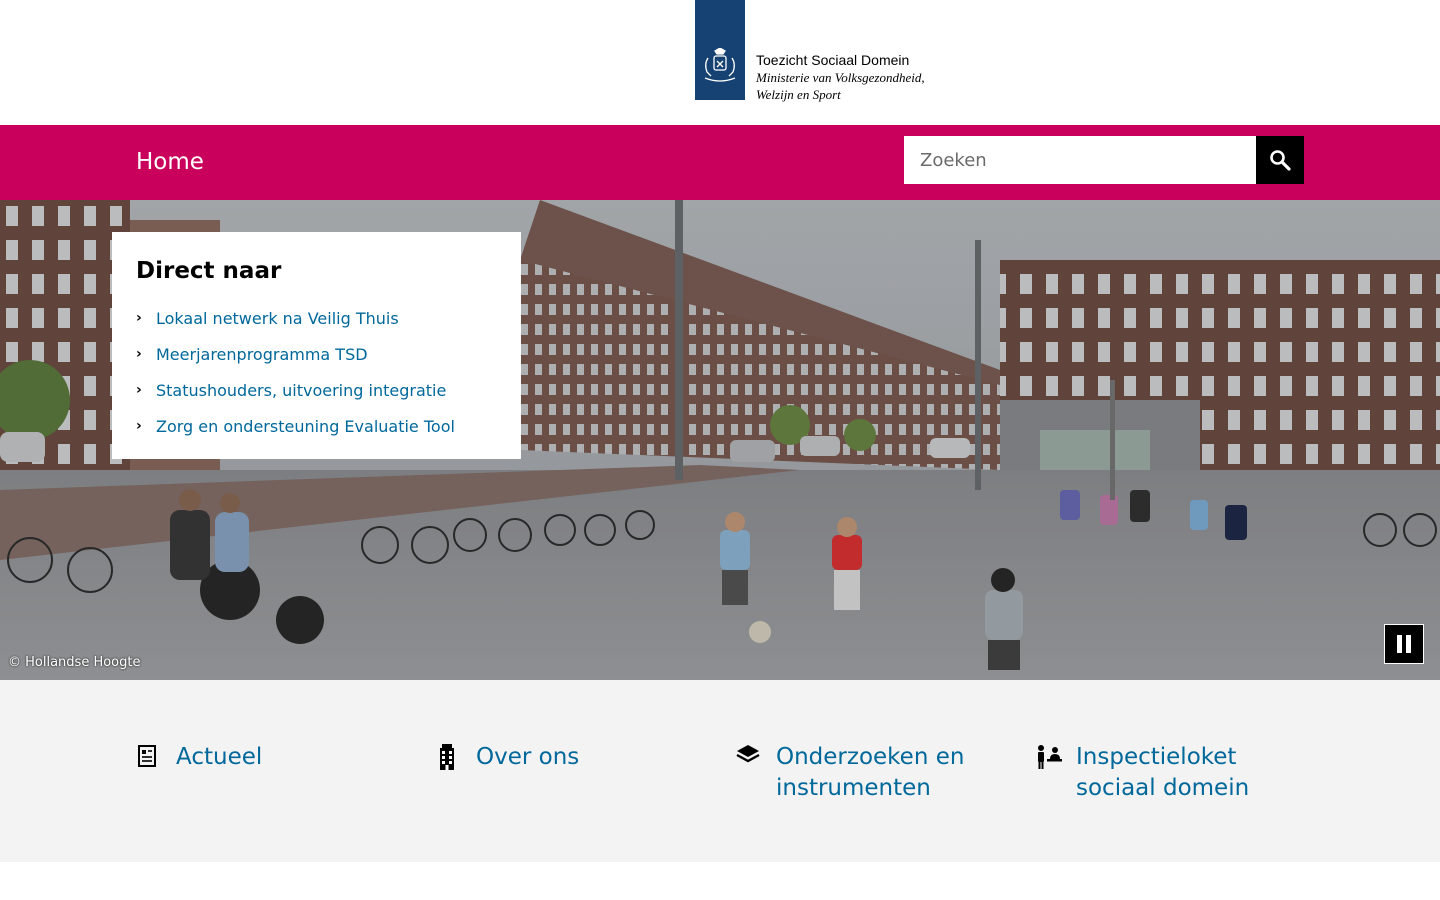 The image size is (1440, 900). I want to click on service-desk-icon, so click(1056, 758).